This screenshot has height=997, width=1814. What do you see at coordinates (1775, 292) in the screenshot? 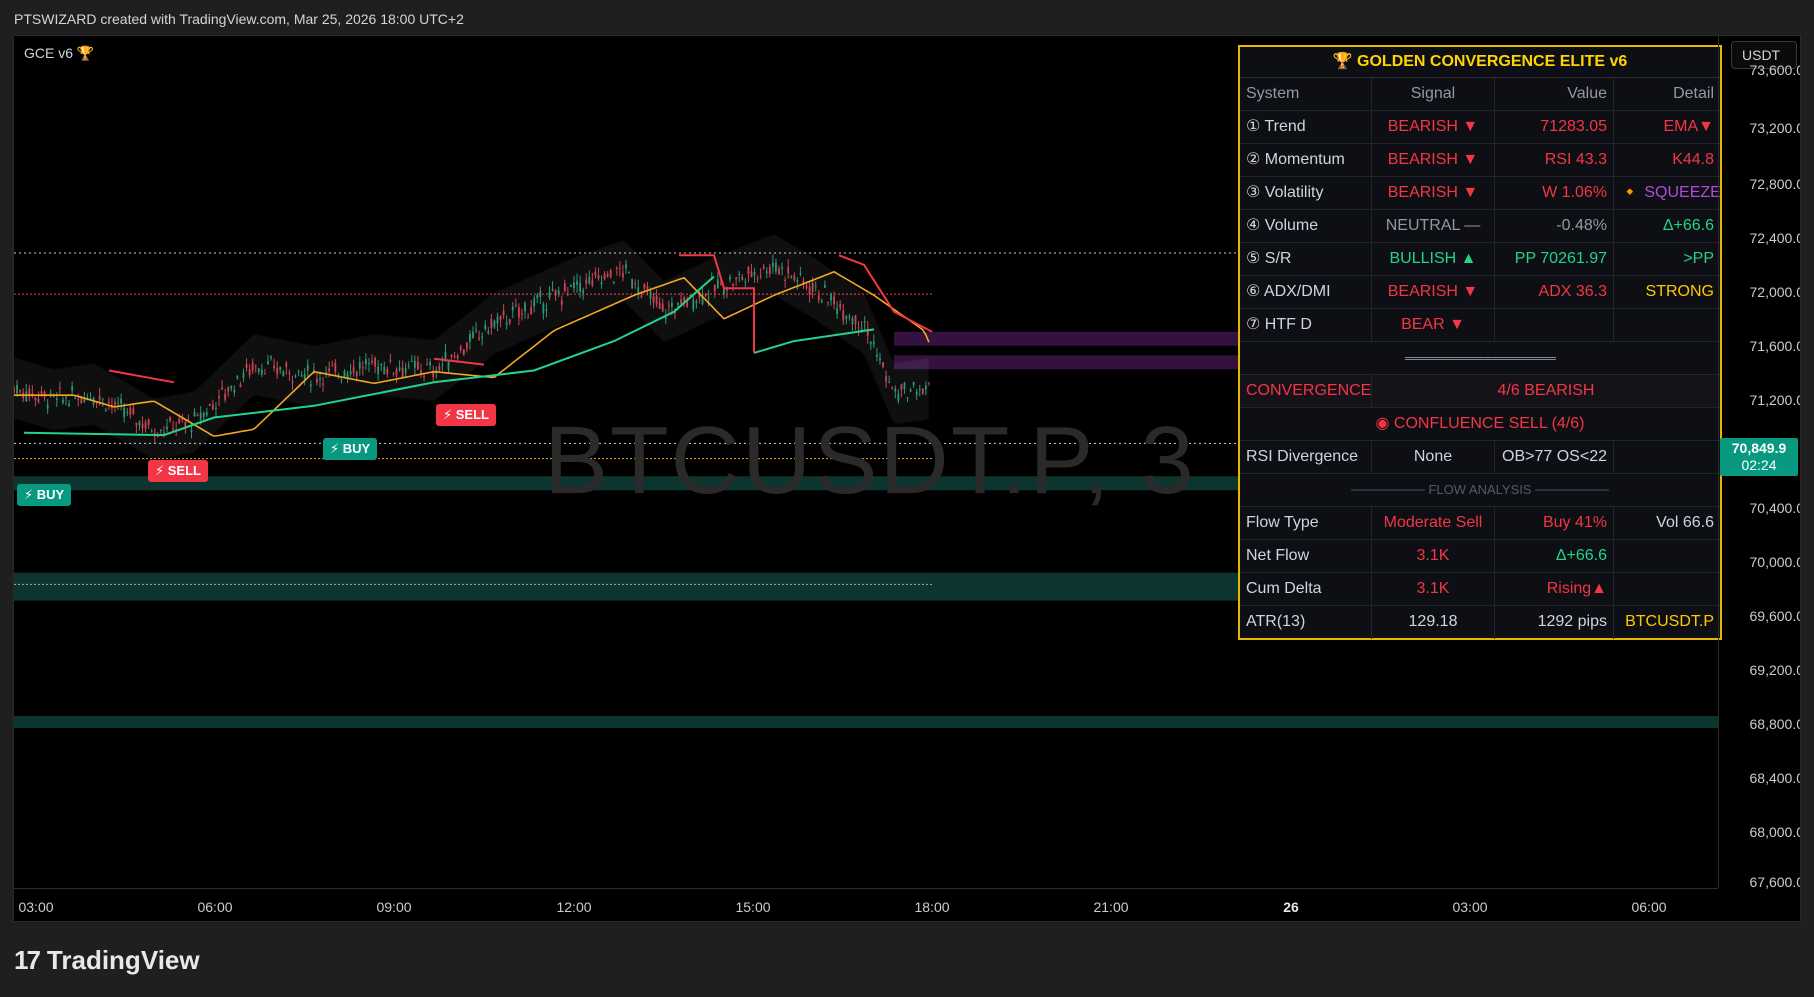
I see `price-tick: 72,000.0` at bounding box center [1775, 292].